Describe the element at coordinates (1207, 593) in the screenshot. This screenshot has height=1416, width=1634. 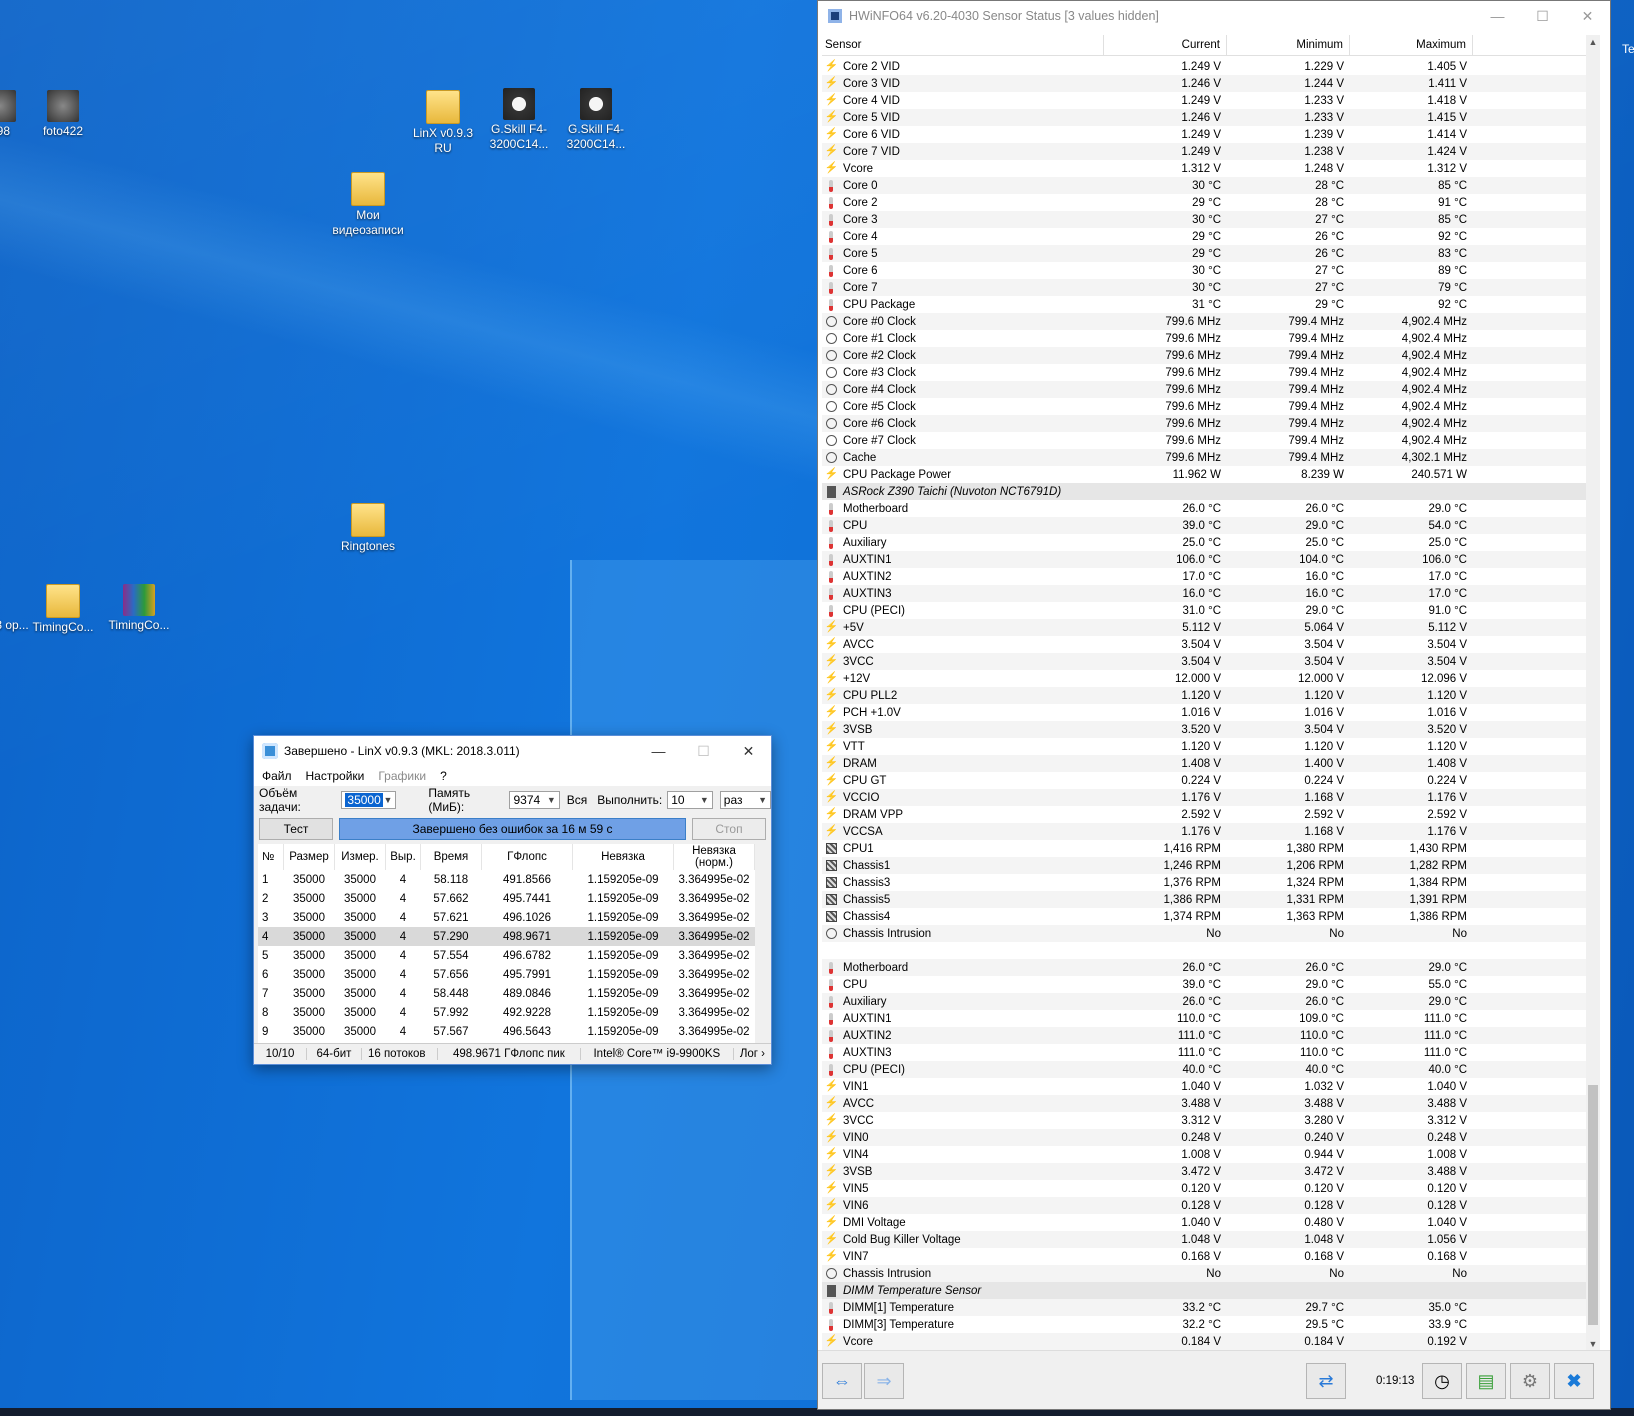
I see `sensor-row: AUXTIN3 16.0 °C 16.0 °C 17.0 °C` at that location.